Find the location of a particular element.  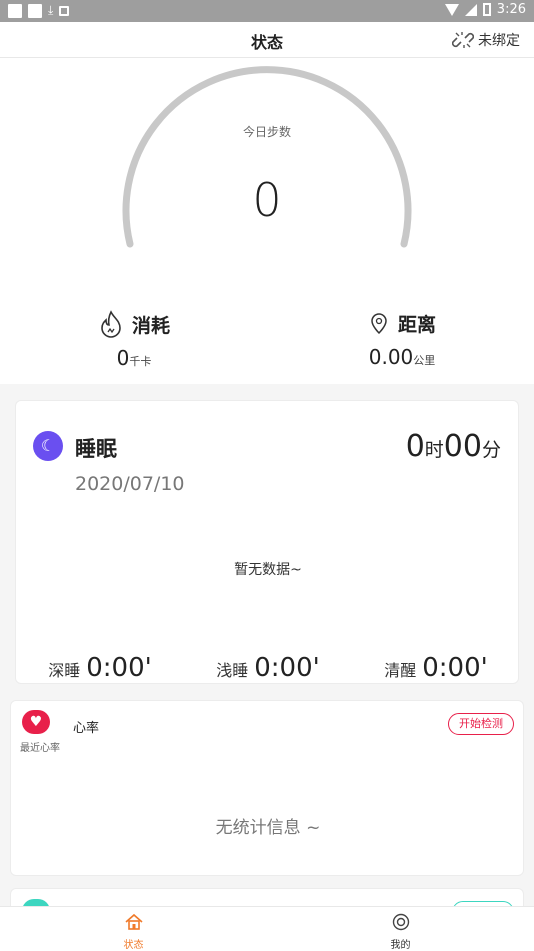

calories-value: 0 is located at coordinates (123, 358).